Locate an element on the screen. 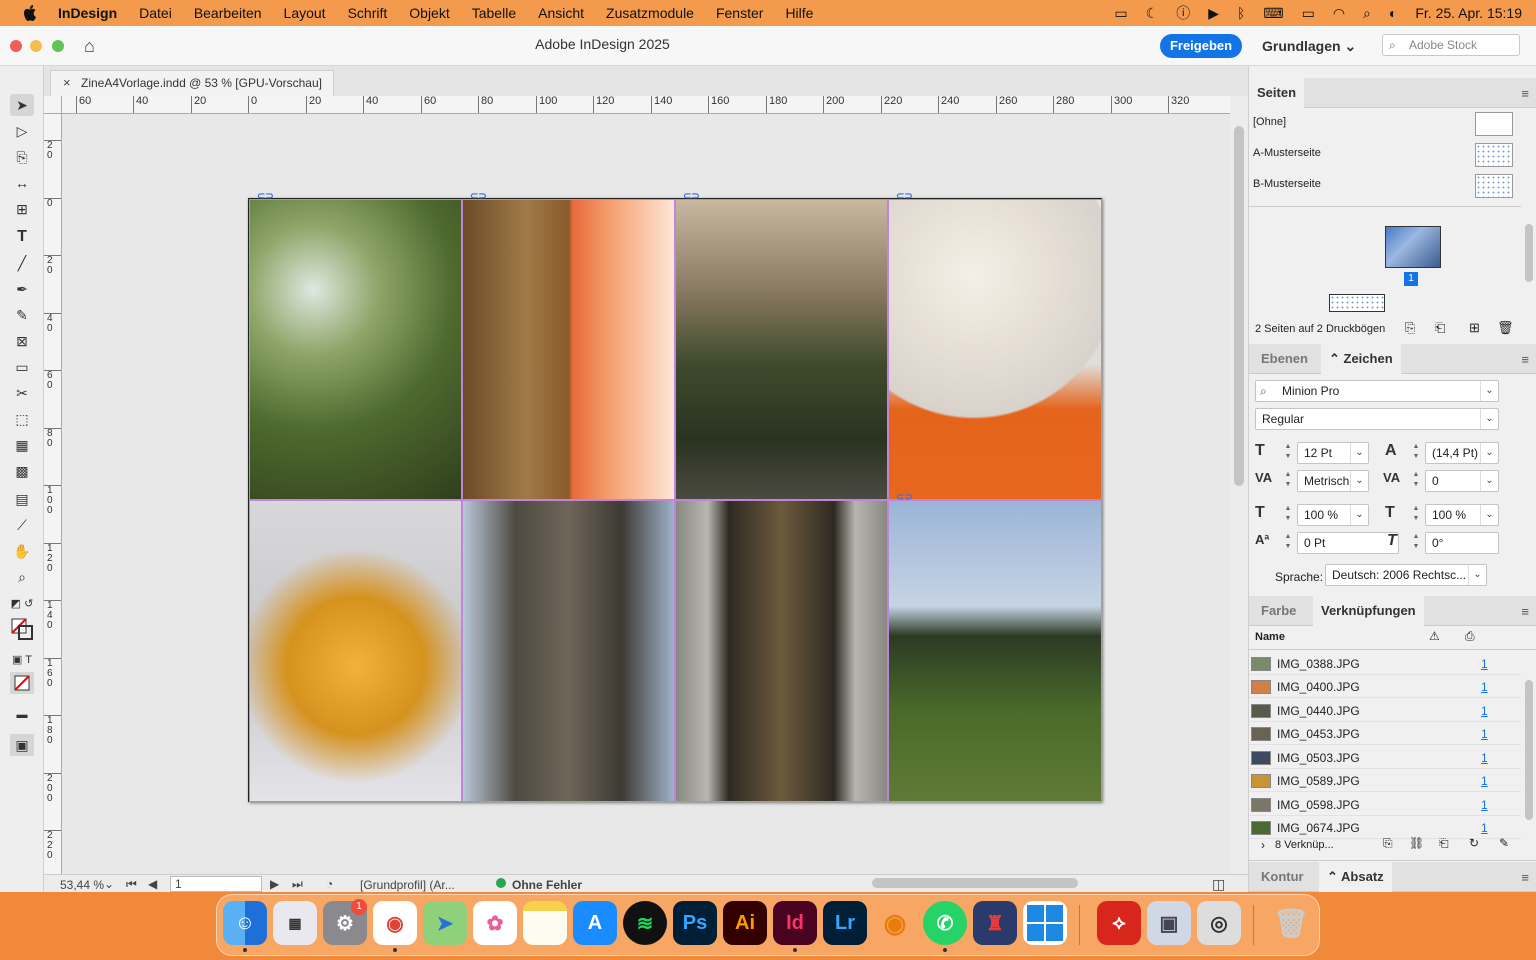 The width and height of the screenshot is (1536, 960). play-icon: ▶ is located at coordinates (1213, 13).